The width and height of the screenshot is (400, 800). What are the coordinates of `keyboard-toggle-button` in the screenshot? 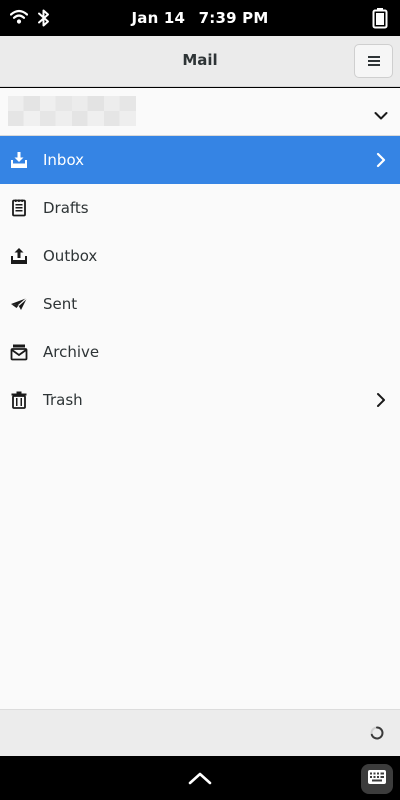 It's located at (377, 779).